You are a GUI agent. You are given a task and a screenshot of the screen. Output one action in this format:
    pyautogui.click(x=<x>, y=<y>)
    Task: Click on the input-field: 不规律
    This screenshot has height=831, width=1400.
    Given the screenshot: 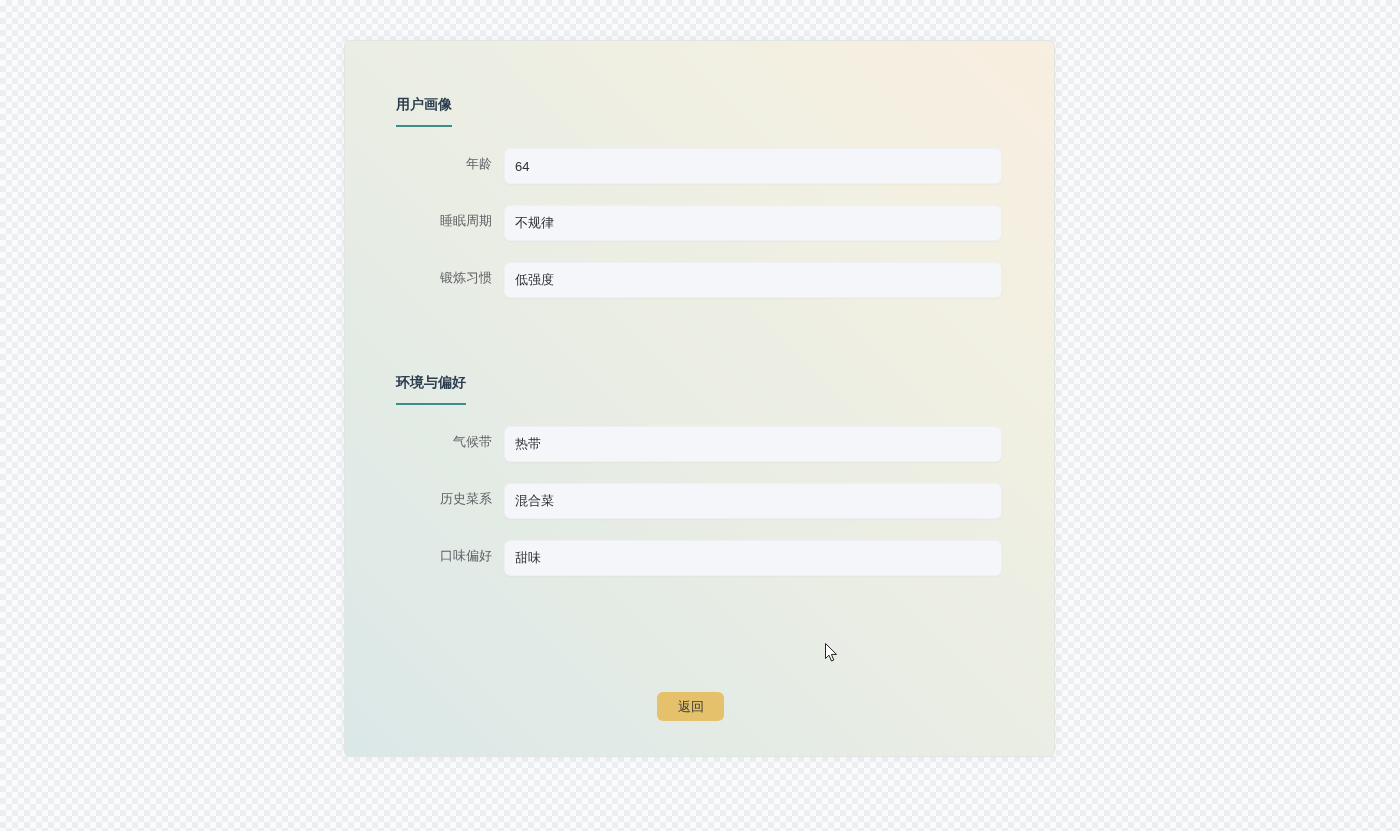 What is the action you would take?
    pyautogui.click(x=753, y=223)
    